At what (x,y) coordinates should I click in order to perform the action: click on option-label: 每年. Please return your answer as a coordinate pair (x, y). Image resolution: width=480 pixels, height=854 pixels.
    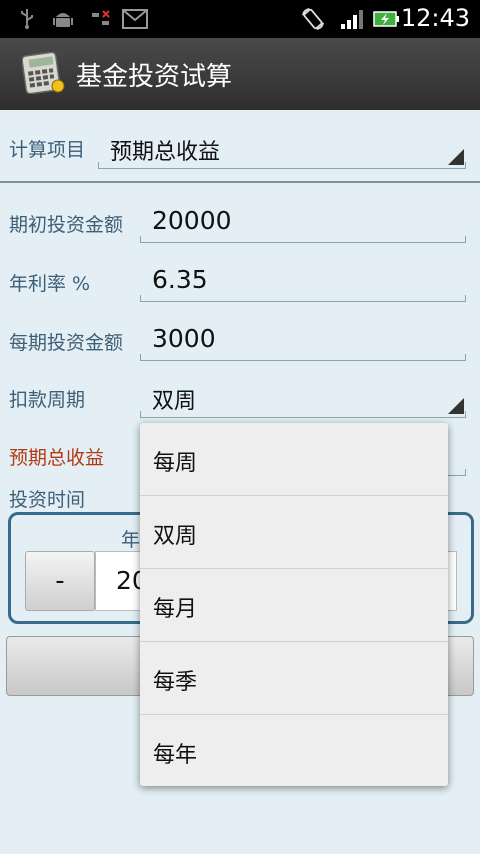
    Looking at the image, I should click on (175, 755).